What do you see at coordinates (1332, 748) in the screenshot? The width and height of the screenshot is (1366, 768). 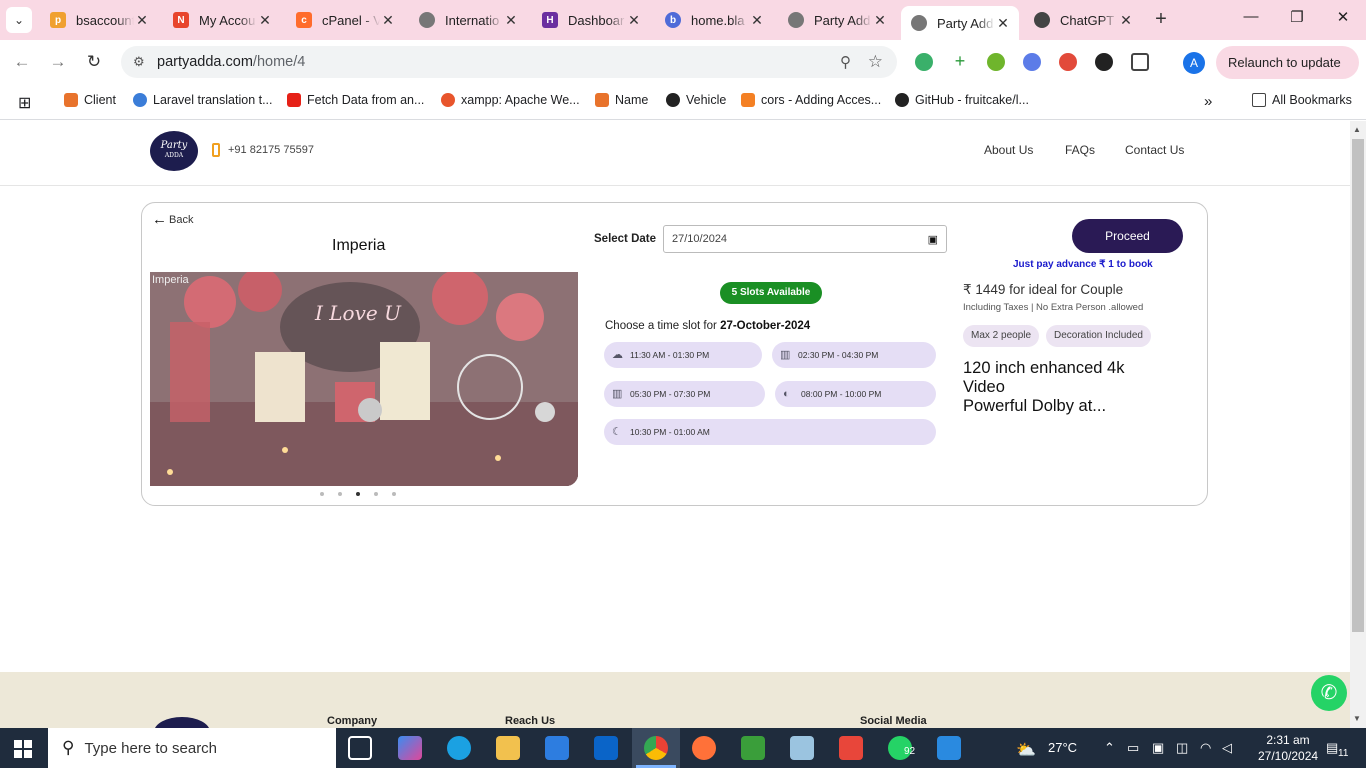 I see `notification-icon: ▤` at bounding box center [1332, 748].